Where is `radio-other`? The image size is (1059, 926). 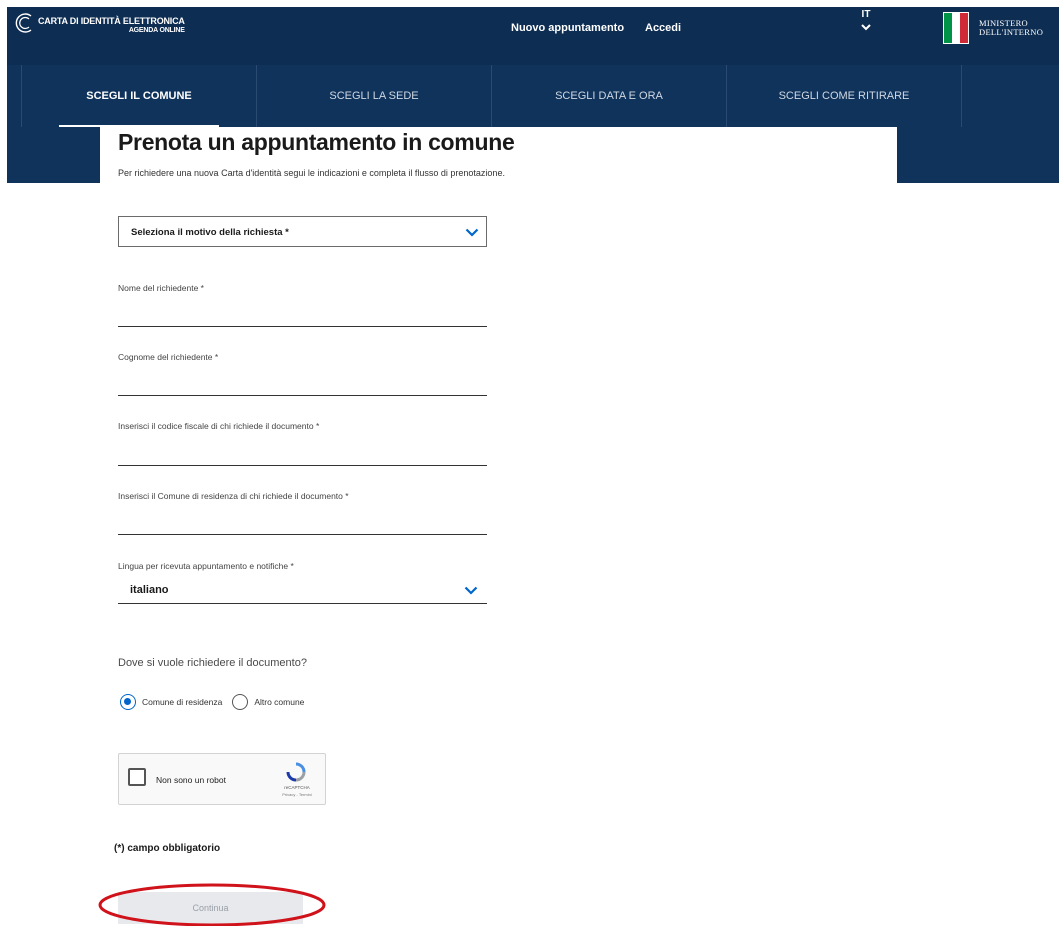 radio-other is located at coordinates (240, 702).